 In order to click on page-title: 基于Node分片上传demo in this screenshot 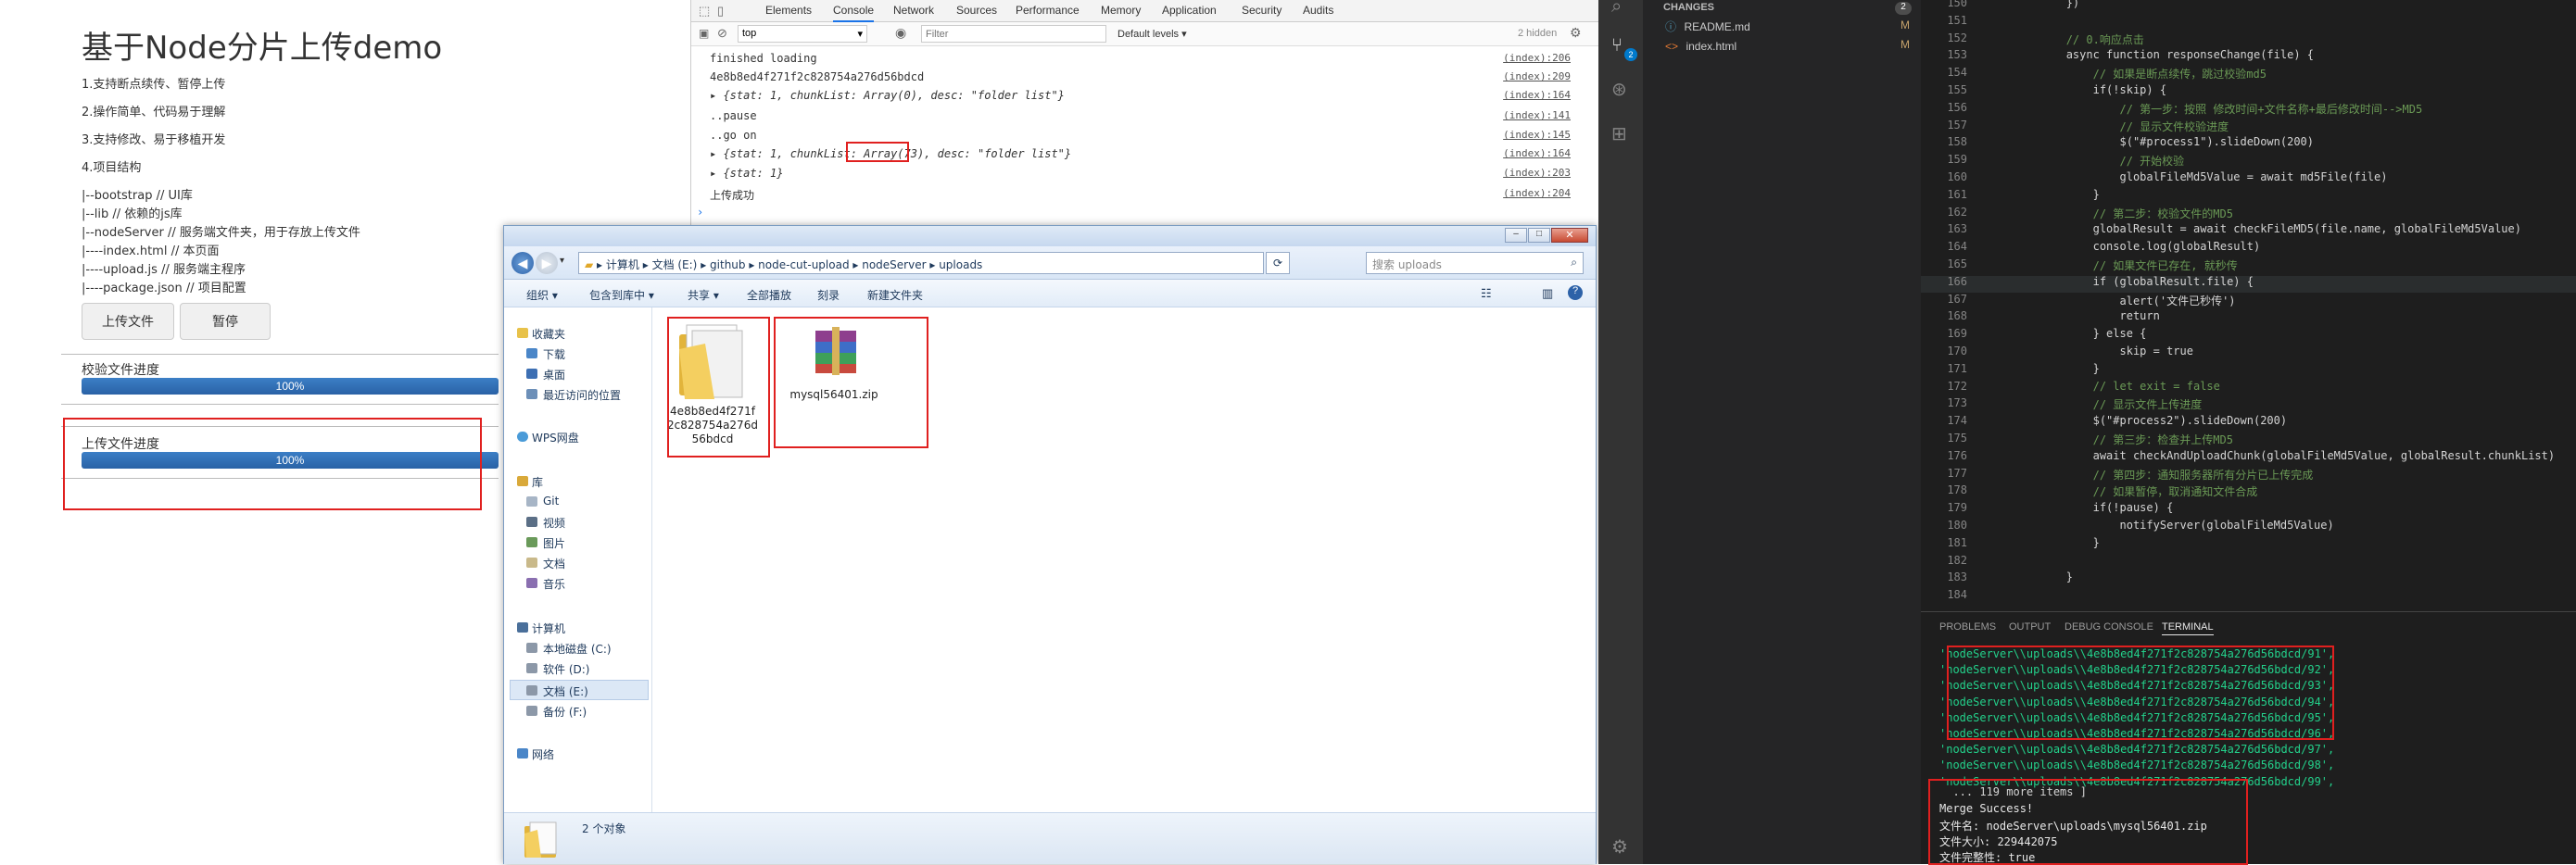, I will do `click(262, 48)`.